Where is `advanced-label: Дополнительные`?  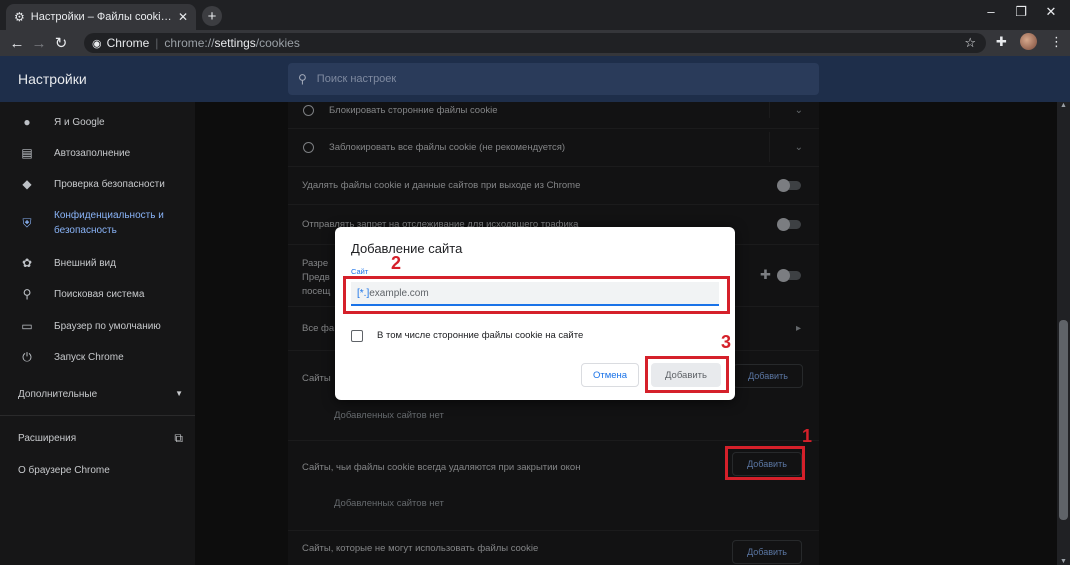 advanced-label: Дополнительные is located at coordinates (58, 394).